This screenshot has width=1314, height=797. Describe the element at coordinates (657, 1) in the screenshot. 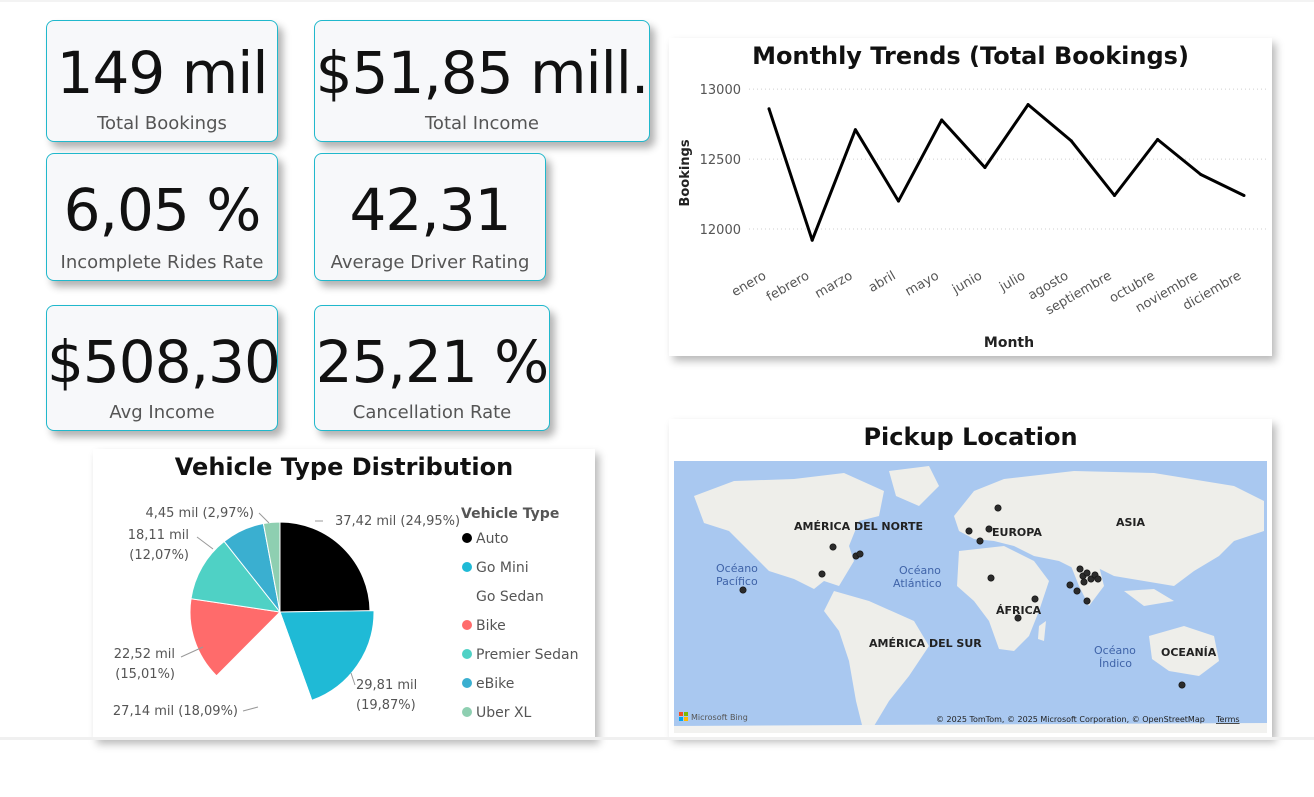

I see `top-border` at that location.